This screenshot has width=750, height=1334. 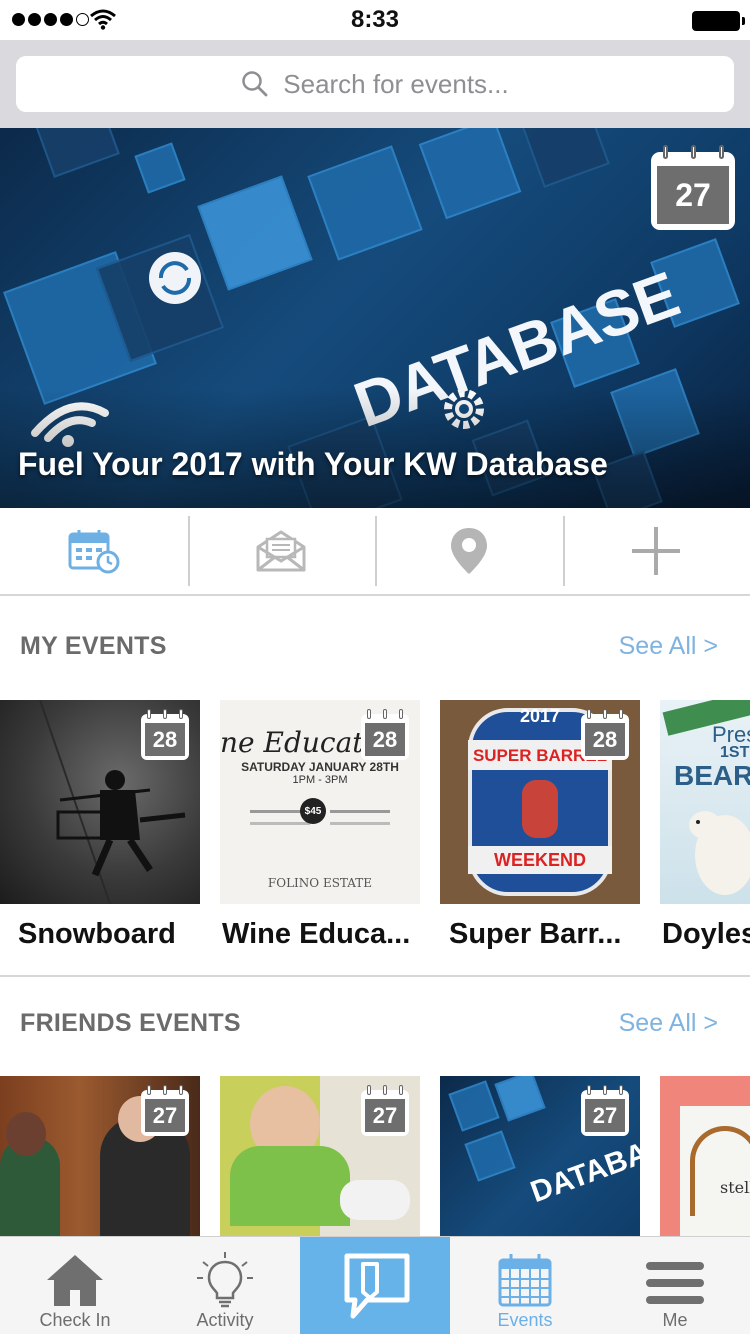 I want to click on wine-flyer-venue: FOLINO ESTATE, so click(x=320, y=883).